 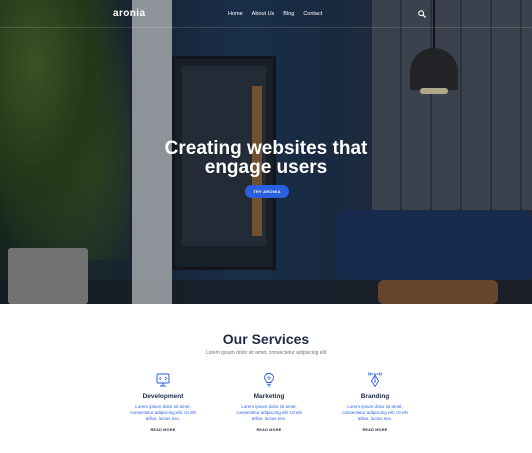 I want to click on nav-link-about: About Us, so click(x=263, y=14).